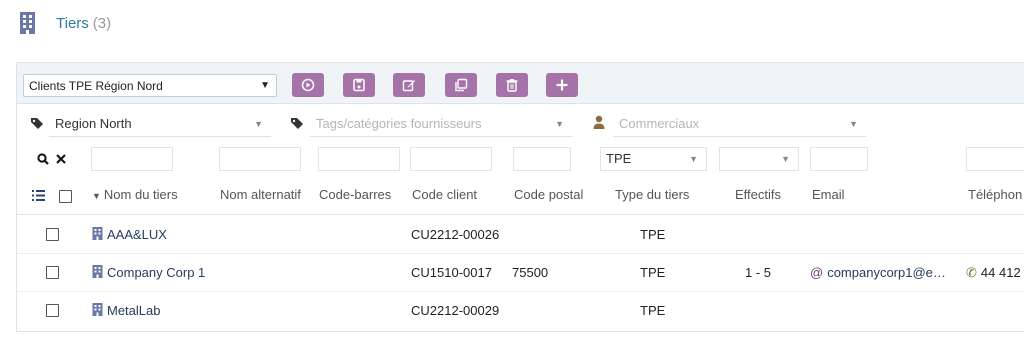  I want to click on saved-view-select: Clients TPE Région Nord ▼, so click(150, 85).